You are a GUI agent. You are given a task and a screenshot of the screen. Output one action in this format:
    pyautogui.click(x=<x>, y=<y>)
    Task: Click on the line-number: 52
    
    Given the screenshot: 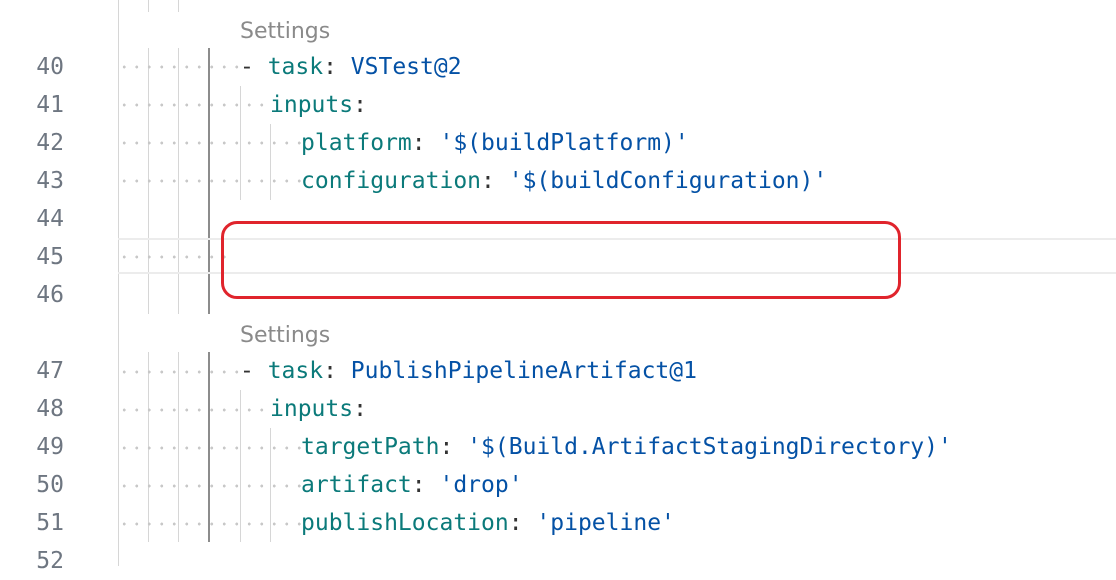 What is the action you would take?
    pyautogui.click(x=50, y=561)
    